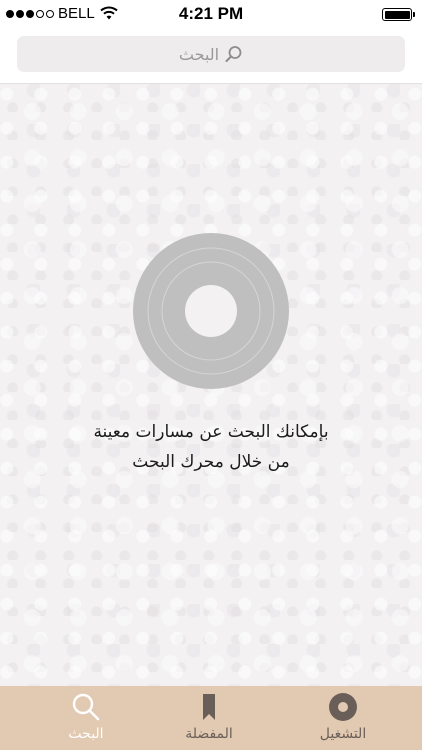 The image size is (422, 750). What do you see at coordinates (209, 734) in the screenshot?
I see `tab-favorites-label: المفضلة` at bounding box center [209, 734].